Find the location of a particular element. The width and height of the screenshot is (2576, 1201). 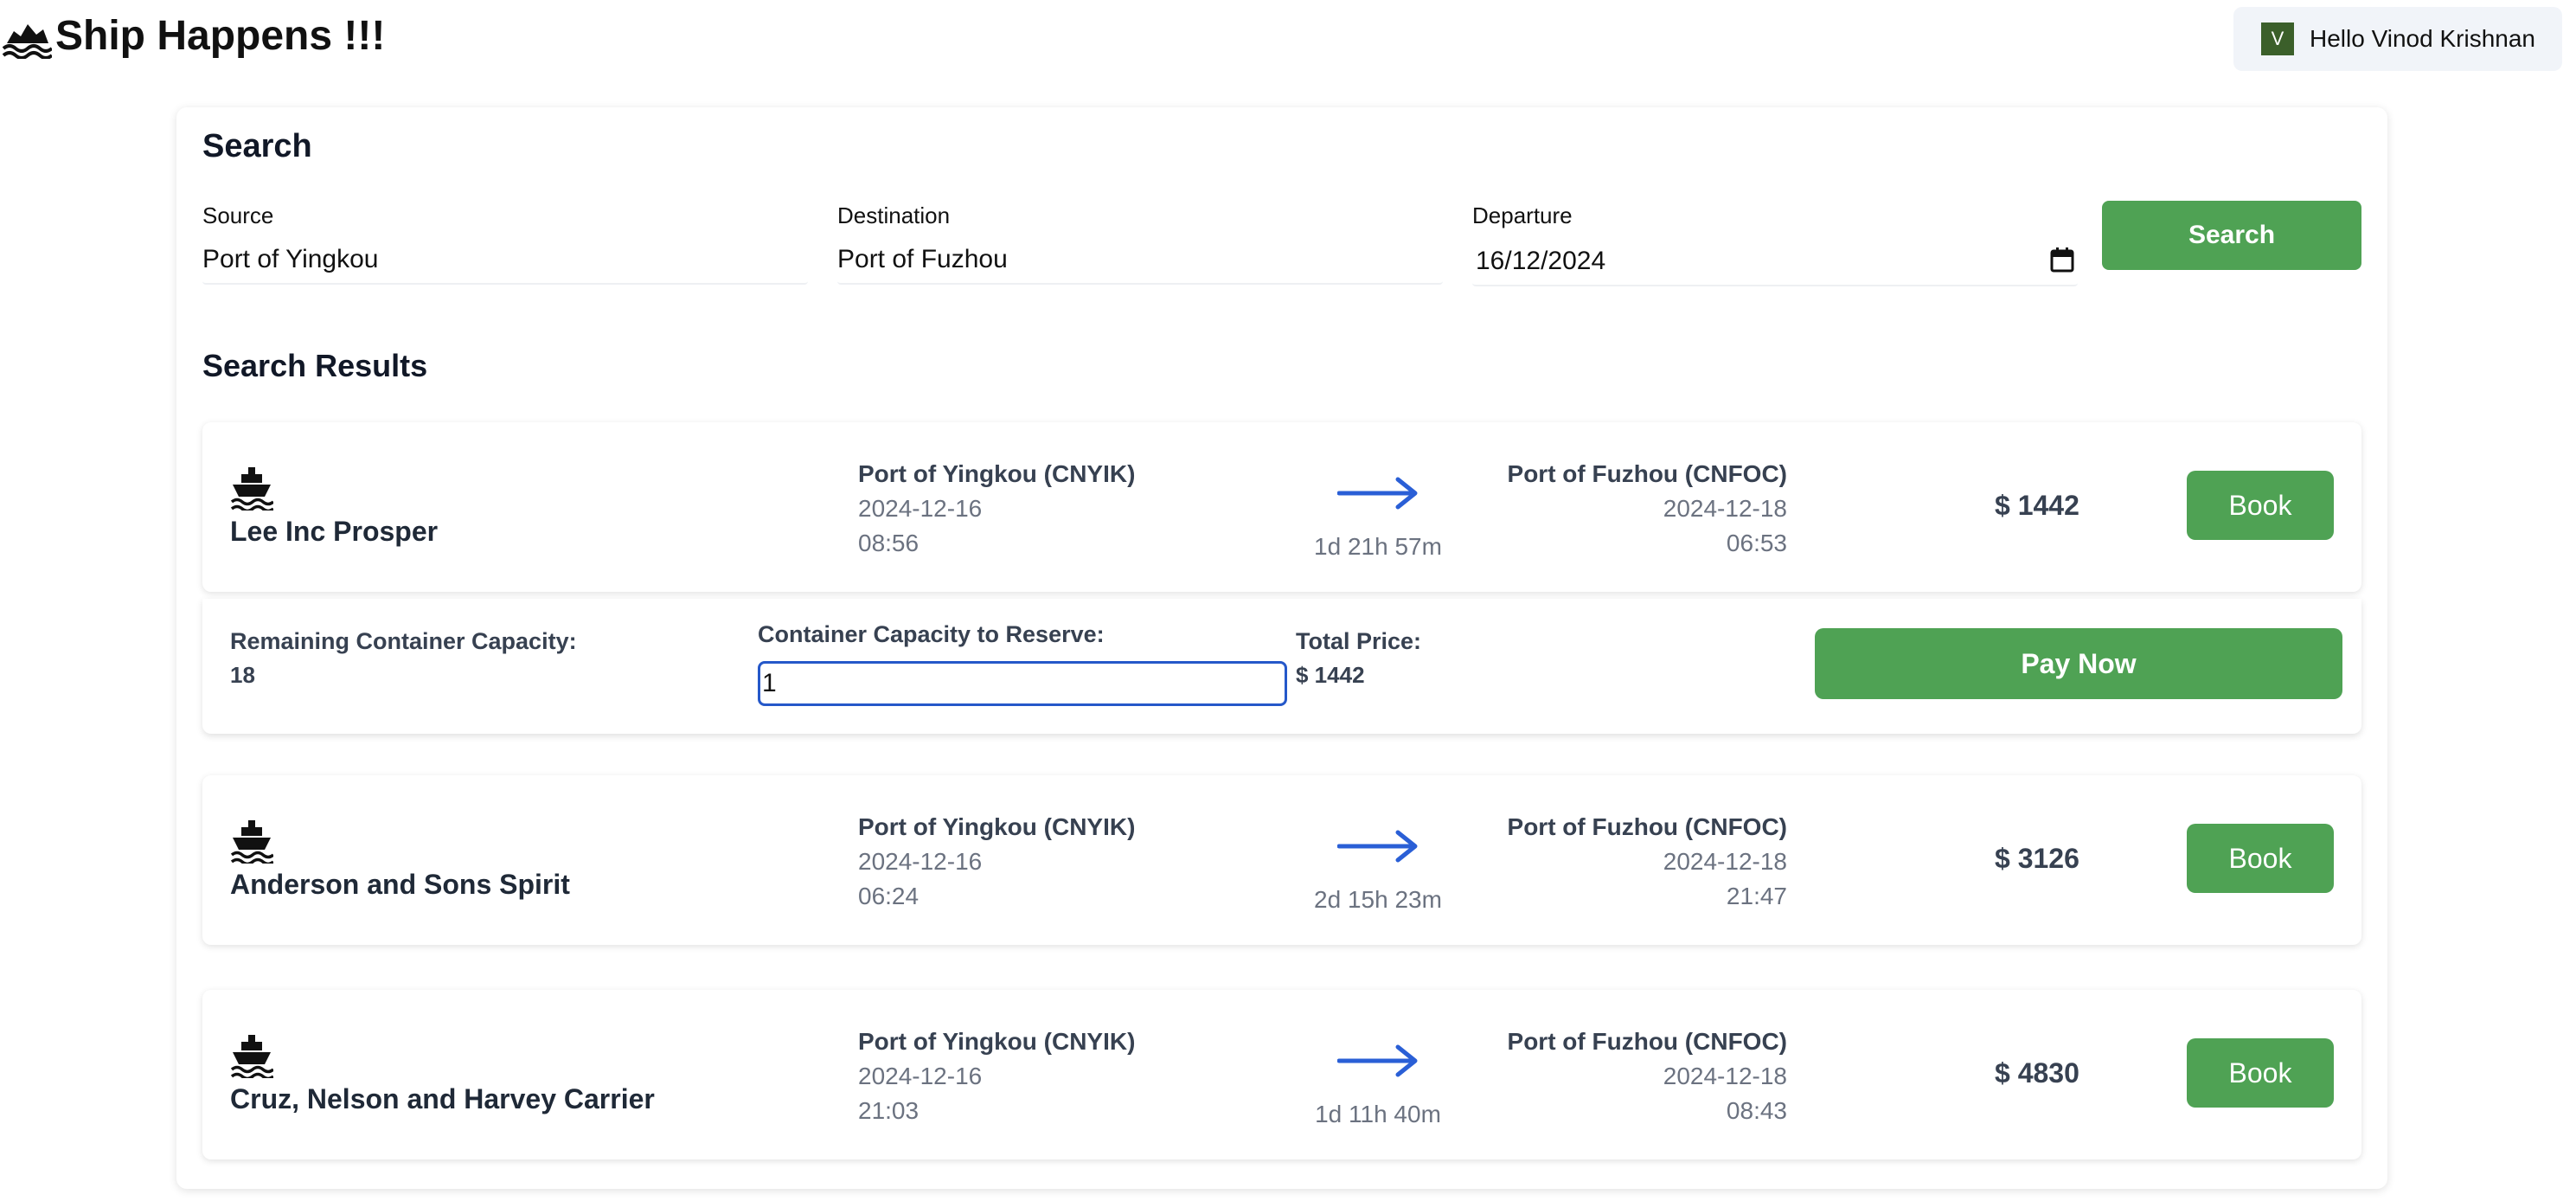

origin-time: 08:56 is located at coordinates (889, 543).